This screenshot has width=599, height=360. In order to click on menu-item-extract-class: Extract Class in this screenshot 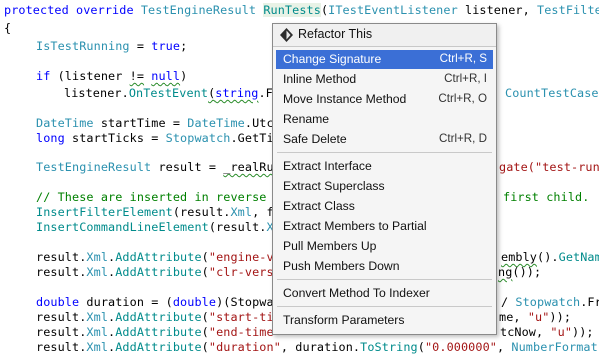, I will do `click(384, 206)`.